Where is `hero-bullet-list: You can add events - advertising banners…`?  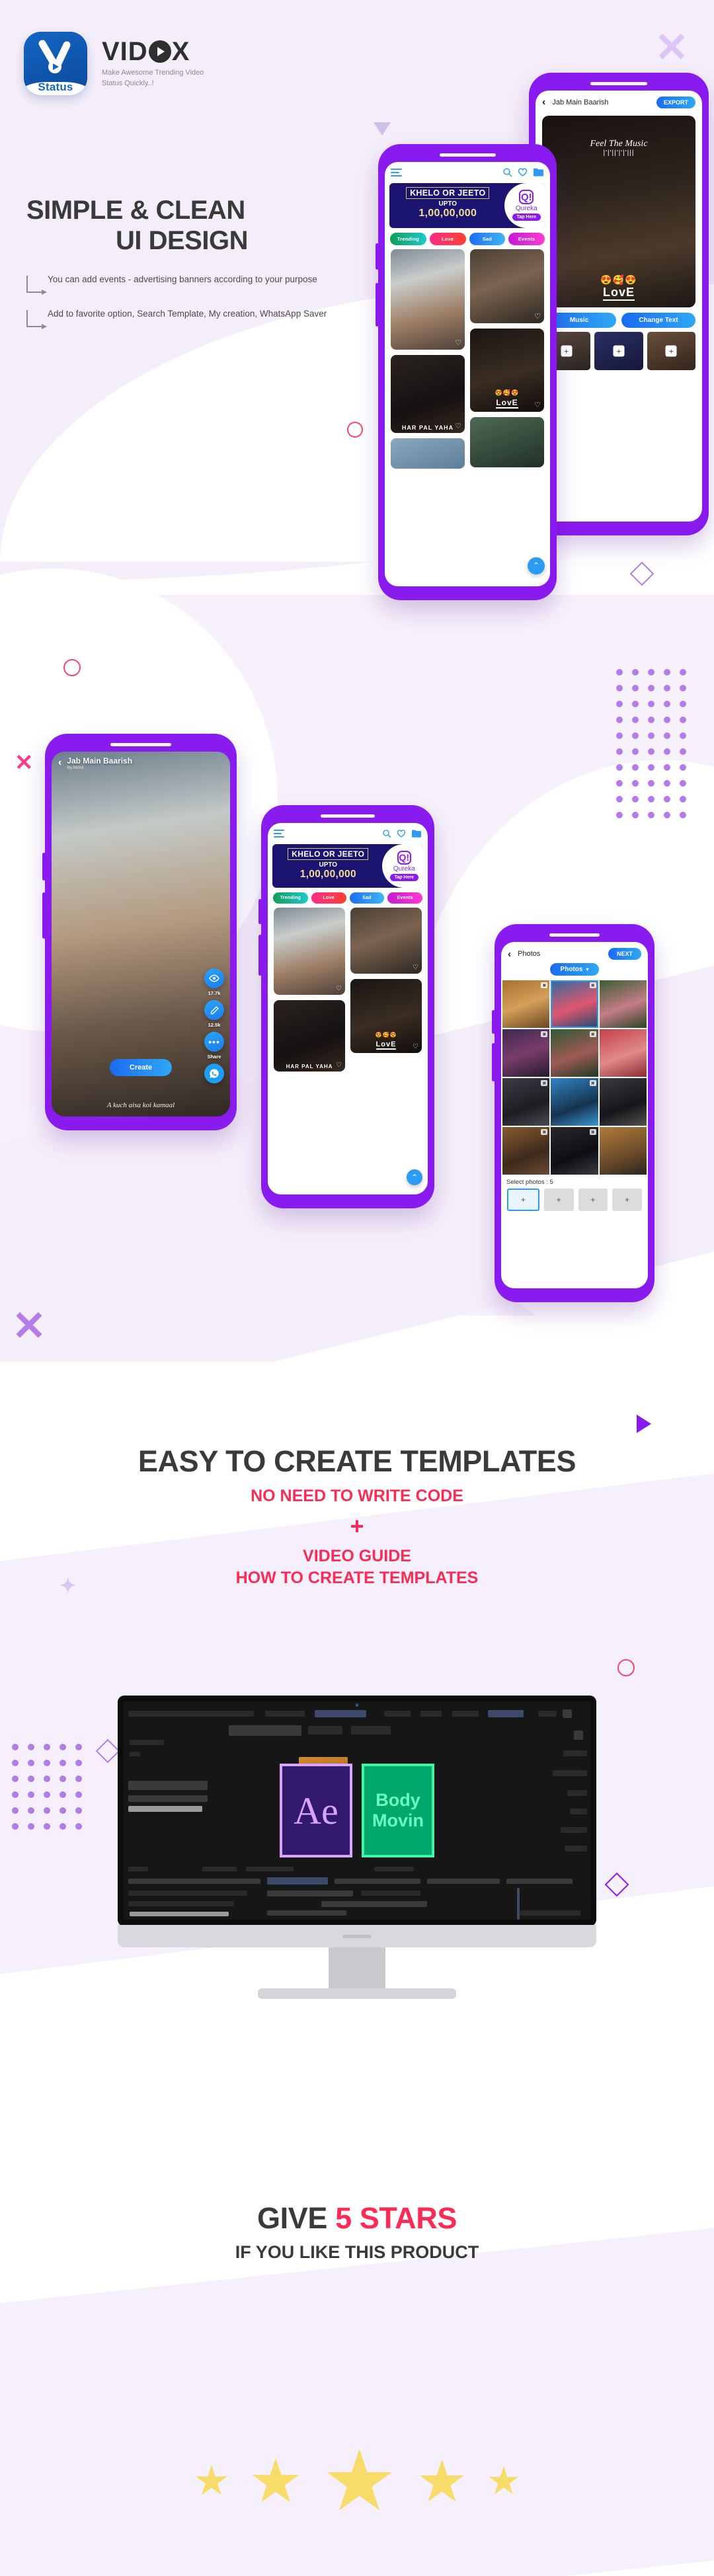 hero-bullet-list: You can add events - advertising banners… is located at coordinates (181, 301).